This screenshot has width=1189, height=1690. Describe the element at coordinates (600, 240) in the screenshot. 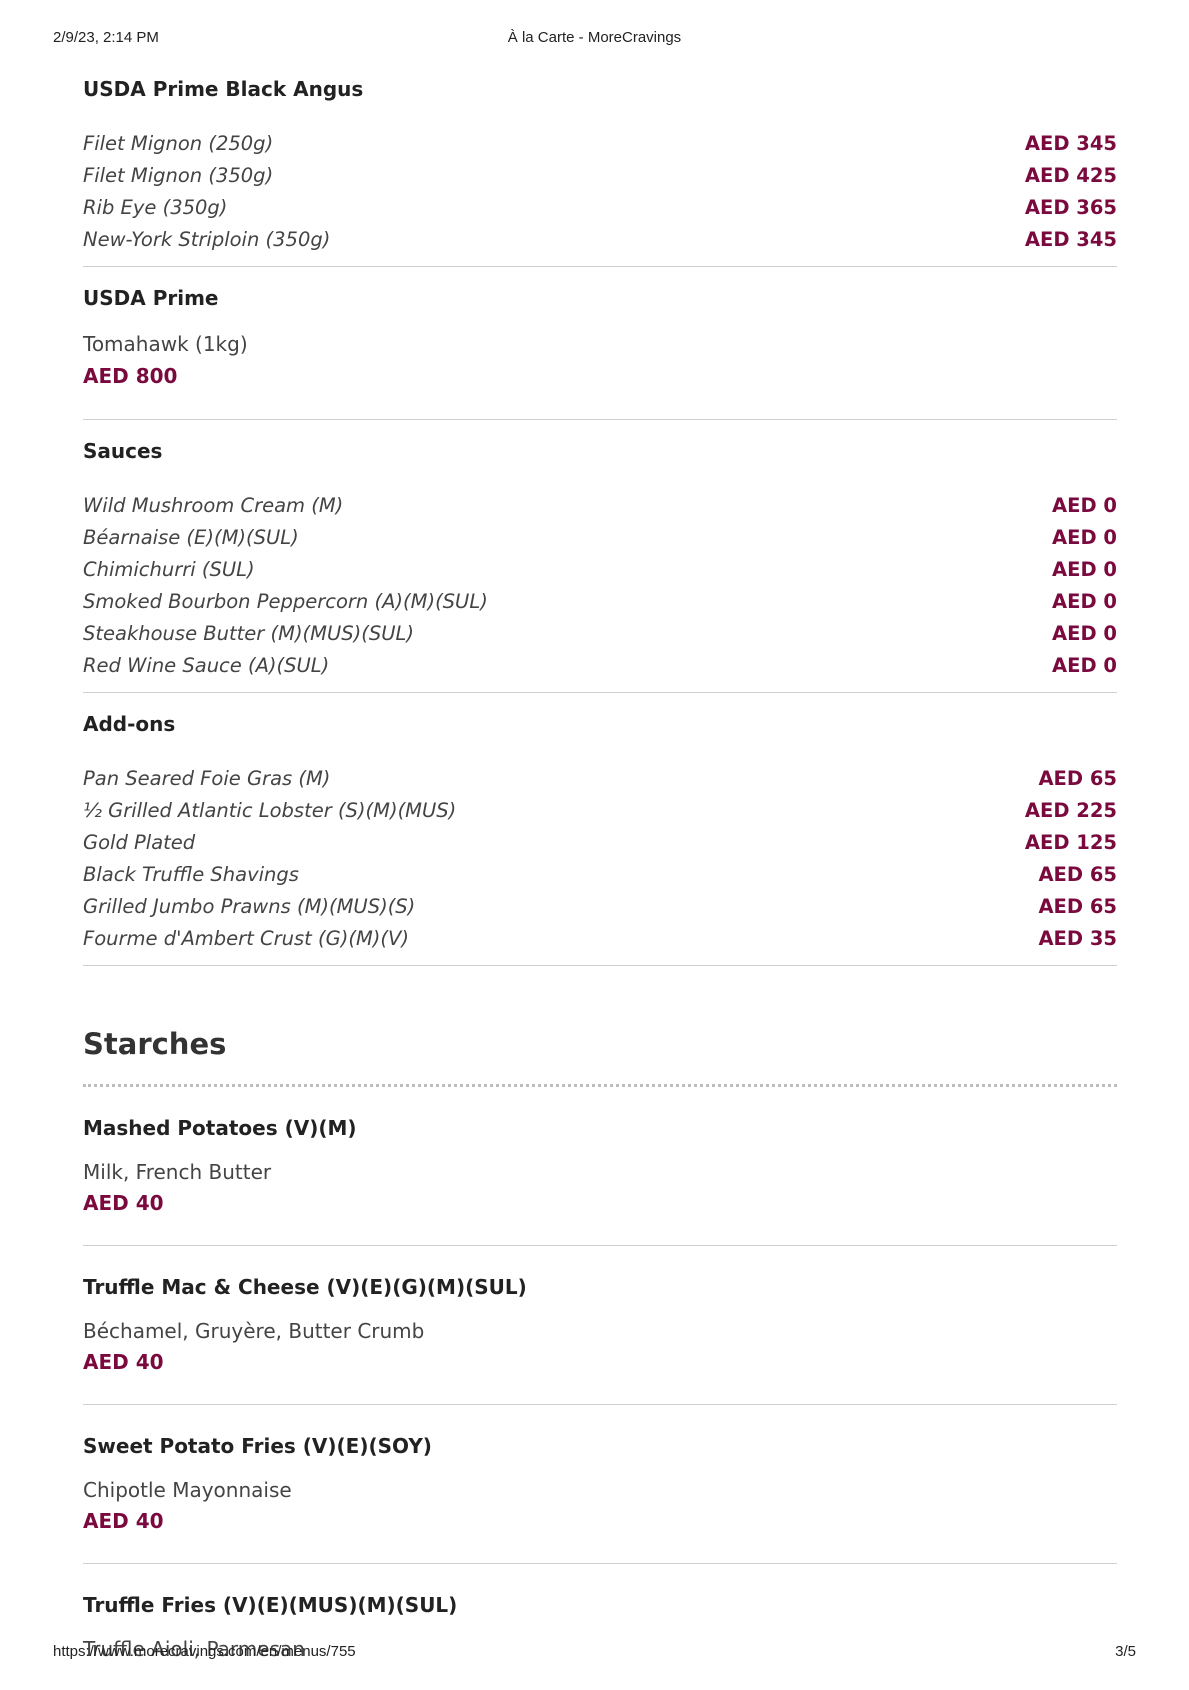

I see `menu-item: New-York Striploin (350g) AED 345` at that location.